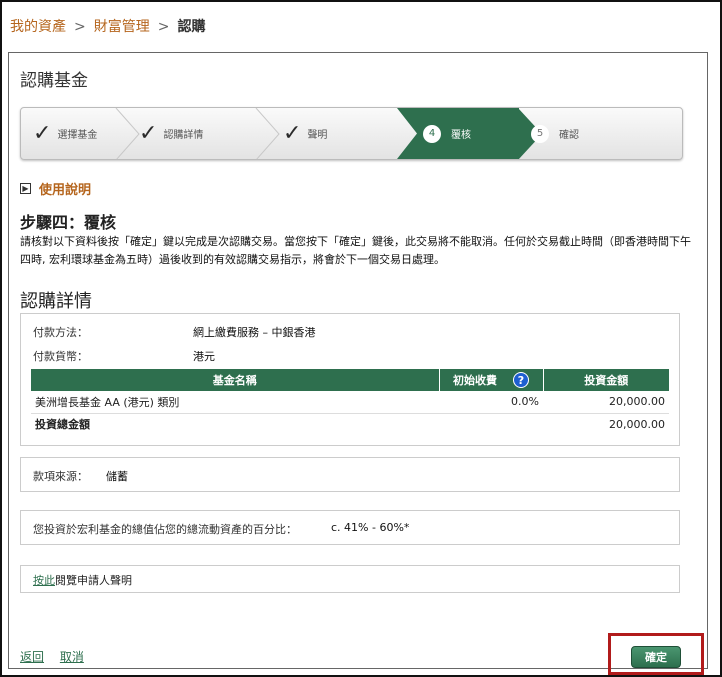  What do you see at coordinates (122, 27) in the screenshot?
I see `breadcrumb-wealth-management: 財富管理` at bounding box center [122, 27].